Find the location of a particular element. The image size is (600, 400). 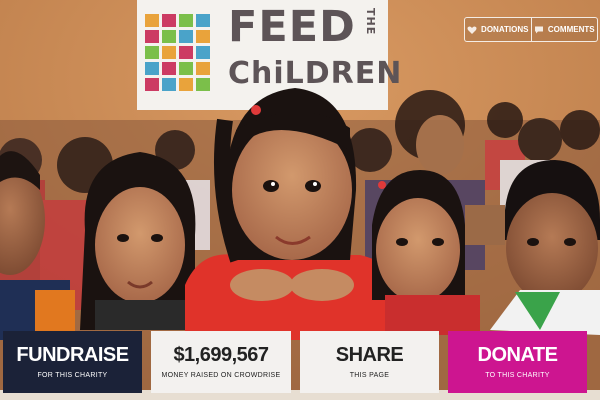

money-raised-subtitle: MONEY RAISED ON CROWDRISE is located at coordinates (221, 375).